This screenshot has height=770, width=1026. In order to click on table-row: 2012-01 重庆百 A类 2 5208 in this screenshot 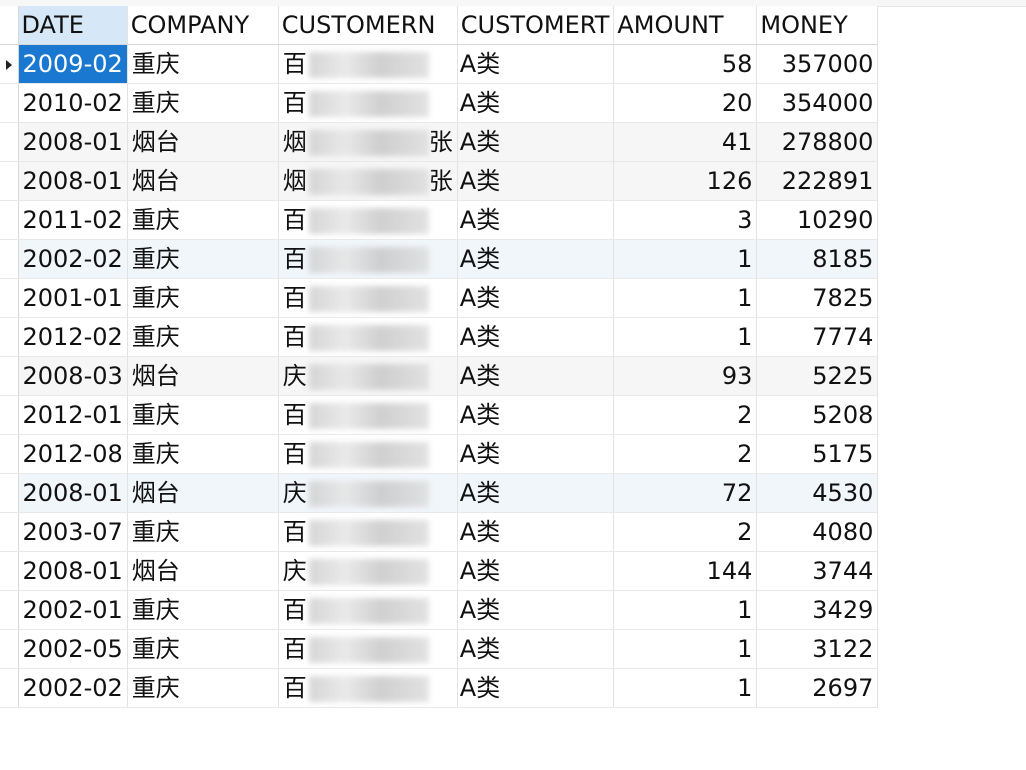, I will do `click(439, 415)`.